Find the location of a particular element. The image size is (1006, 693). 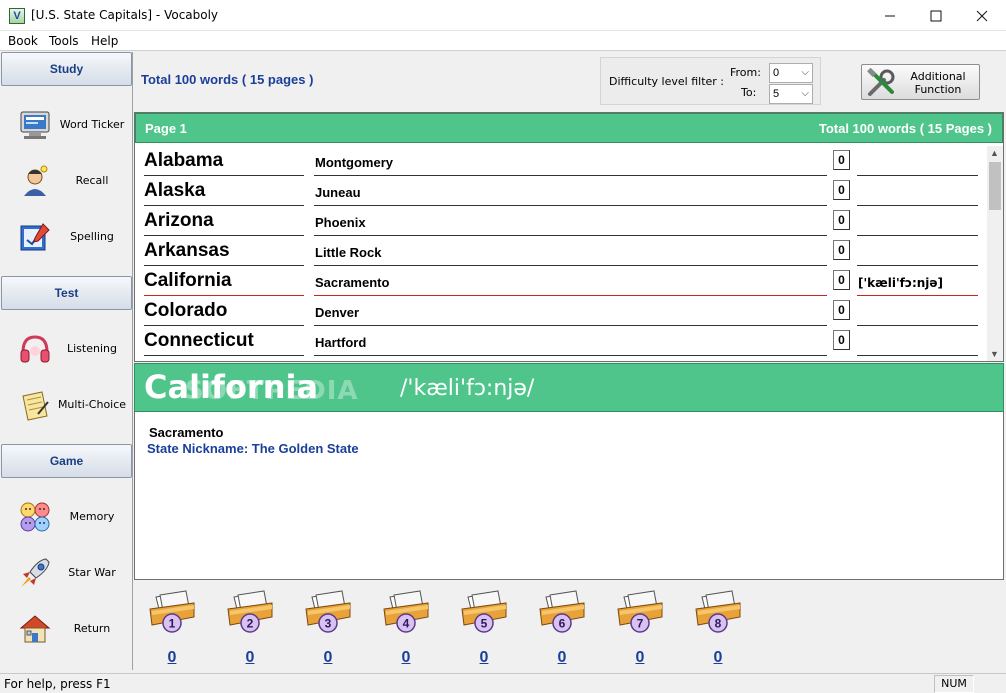

box-number: 7 is located at coordinates (640, 624).